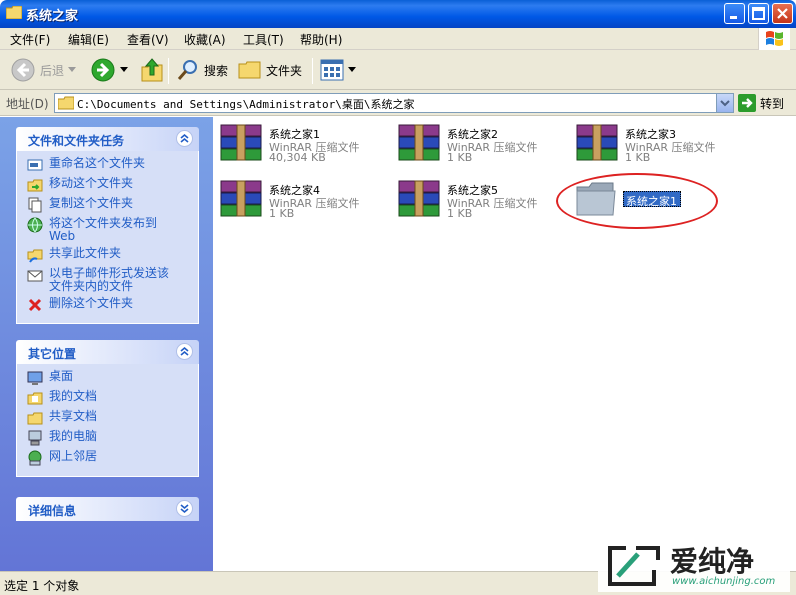  I want to click on network-icon, so click(35, 458).